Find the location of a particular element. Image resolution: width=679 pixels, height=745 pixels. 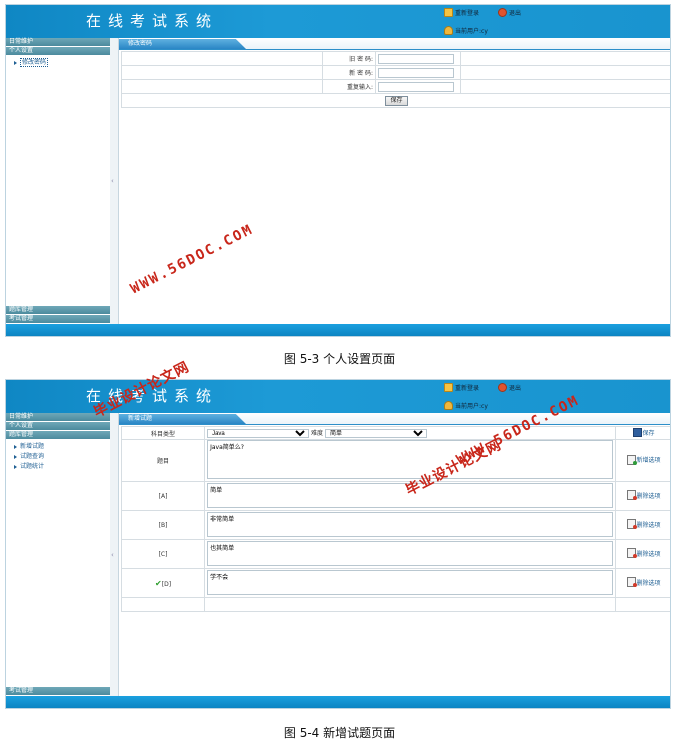

option-b-textarea: 非常简单 is located at coordinates (410, 524).